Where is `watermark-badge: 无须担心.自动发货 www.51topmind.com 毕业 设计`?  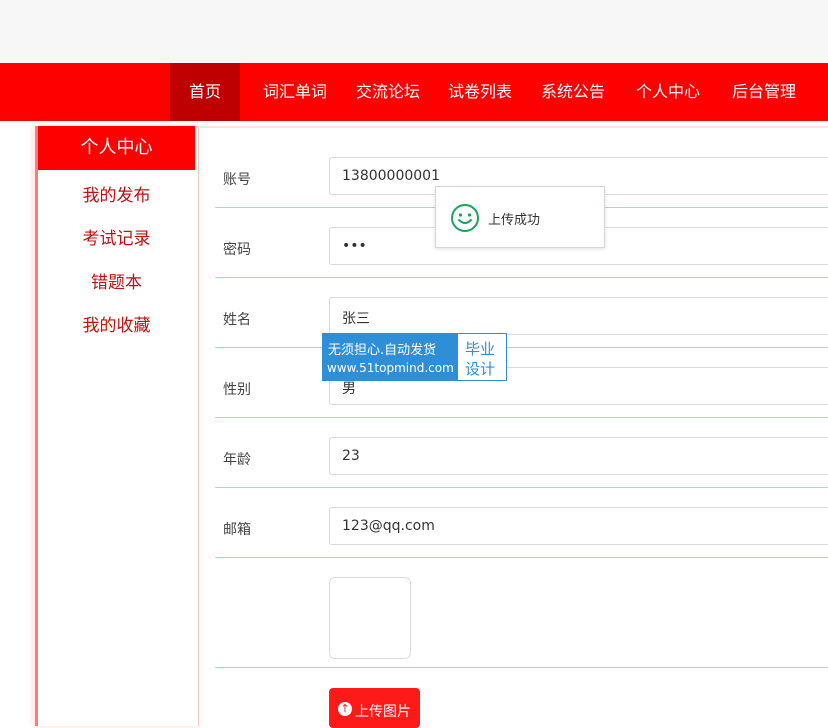
watermark-badge: 无须担心.自动发货 www.51topmind.com 毕业 设计 is located at coordinates (414, 357).